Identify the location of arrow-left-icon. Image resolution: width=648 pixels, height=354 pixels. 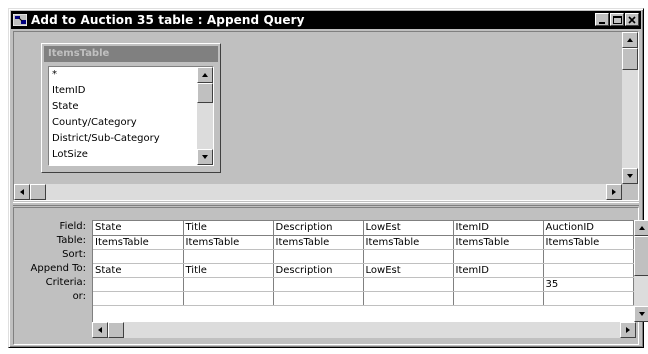
(22, 192).